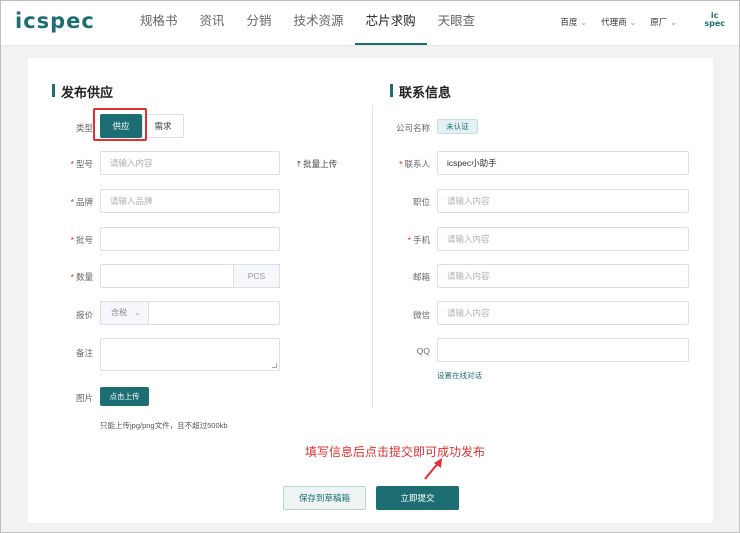 The image size is (740, 533). Describe the element at coordinates (407, 277) in the screenshot. I see `email-label: 邮箱` at that location.